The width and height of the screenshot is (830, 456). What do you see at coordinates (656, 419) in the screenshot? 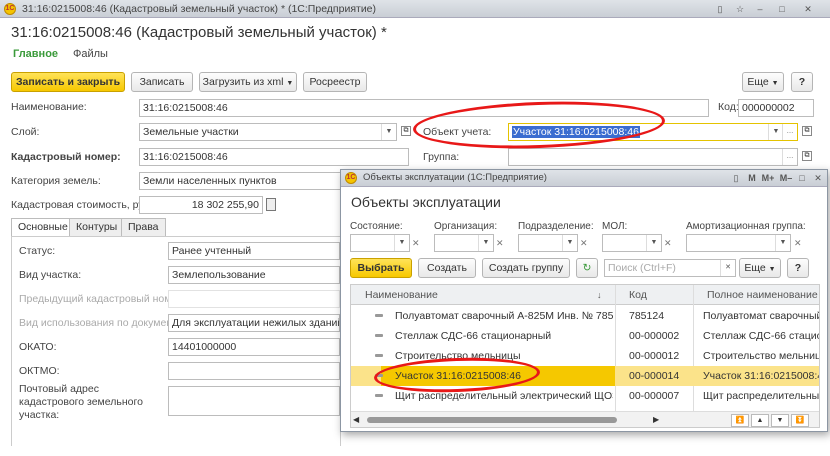
I see `scroll-right-icon: ▶` at bounding box center [656, 419].